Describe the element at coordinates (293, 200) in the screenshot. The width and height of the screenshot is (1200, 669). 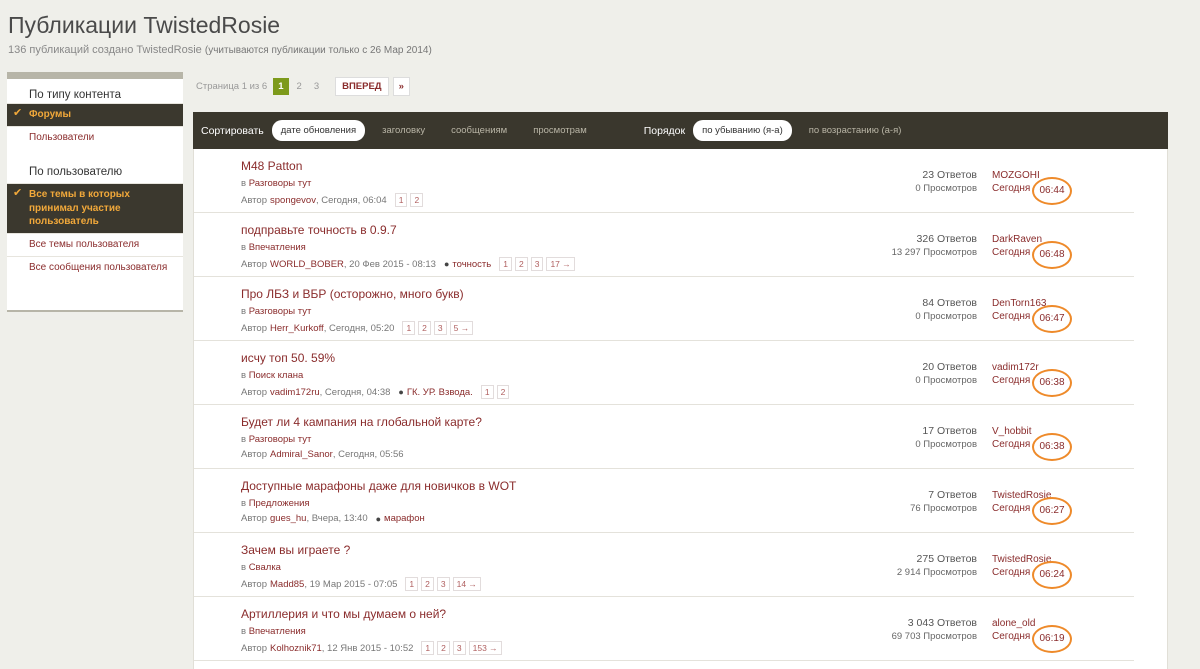
I see `author-link: spongevov` at that location.